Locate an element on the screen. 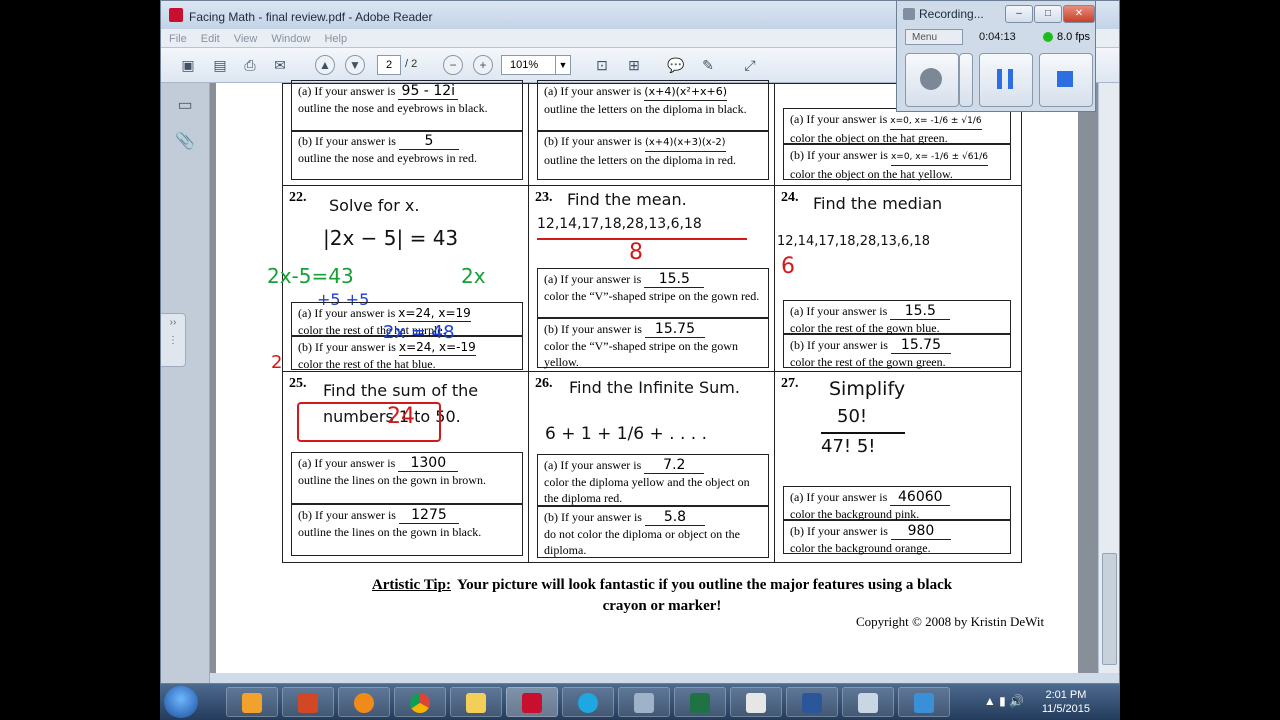 Image resolution: width=1280 pixels, height=720 pixels. taskbar-calculator is located at coordinates (868, 702).